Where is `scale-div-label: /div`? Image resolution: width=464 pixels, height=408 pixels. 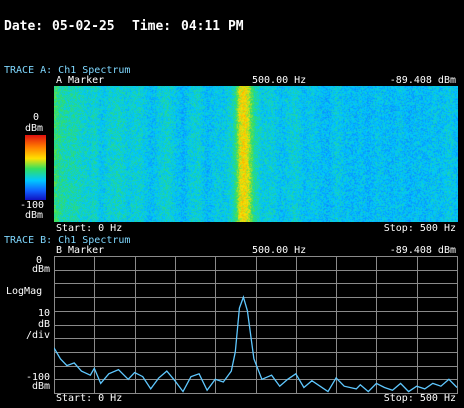 scale-div-label: /div is located at coordinates (38, 335).